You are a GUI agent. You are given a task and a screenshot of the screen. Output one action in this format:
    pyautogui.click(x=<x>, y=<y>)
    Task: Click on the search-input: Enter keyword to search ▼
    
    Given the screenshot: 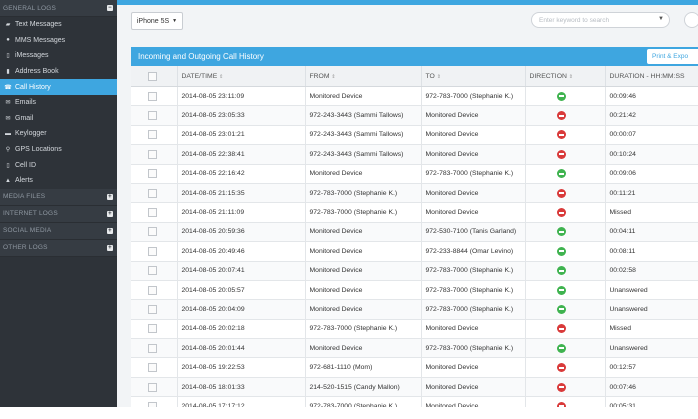 What is the action you would take?
    pyautogui.click(x=600, y=20)
    